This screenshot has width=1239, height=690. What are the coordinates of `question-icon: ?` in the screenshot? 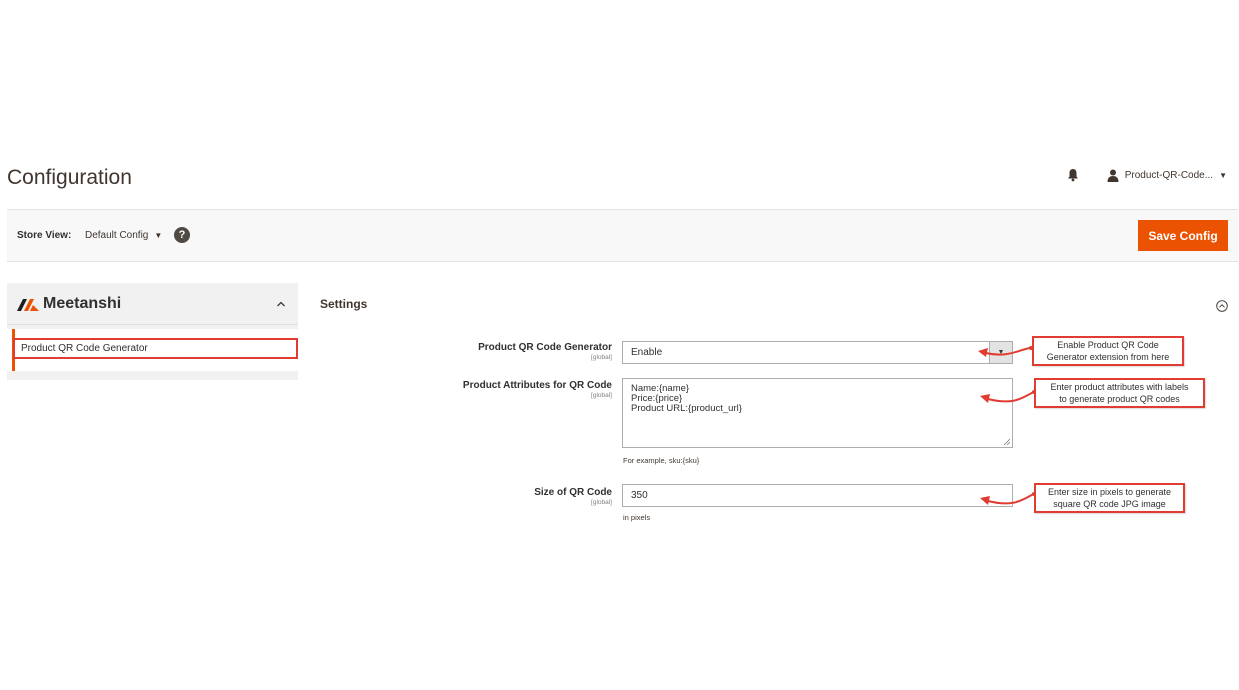 It's located at (182, 235).